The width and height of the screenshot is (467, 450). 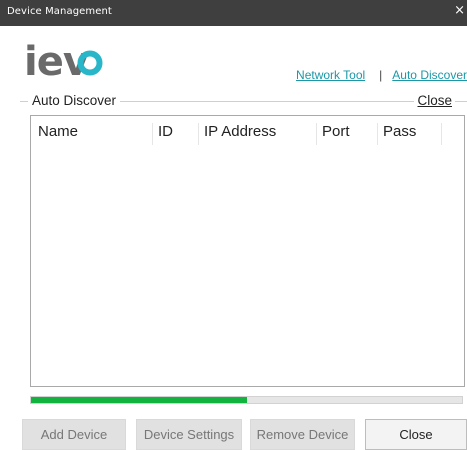 What do you see at coordinates (434, 100) in the screenshot?
I see `auto-discover-close-link: Close` at bounding box center [434, 100].